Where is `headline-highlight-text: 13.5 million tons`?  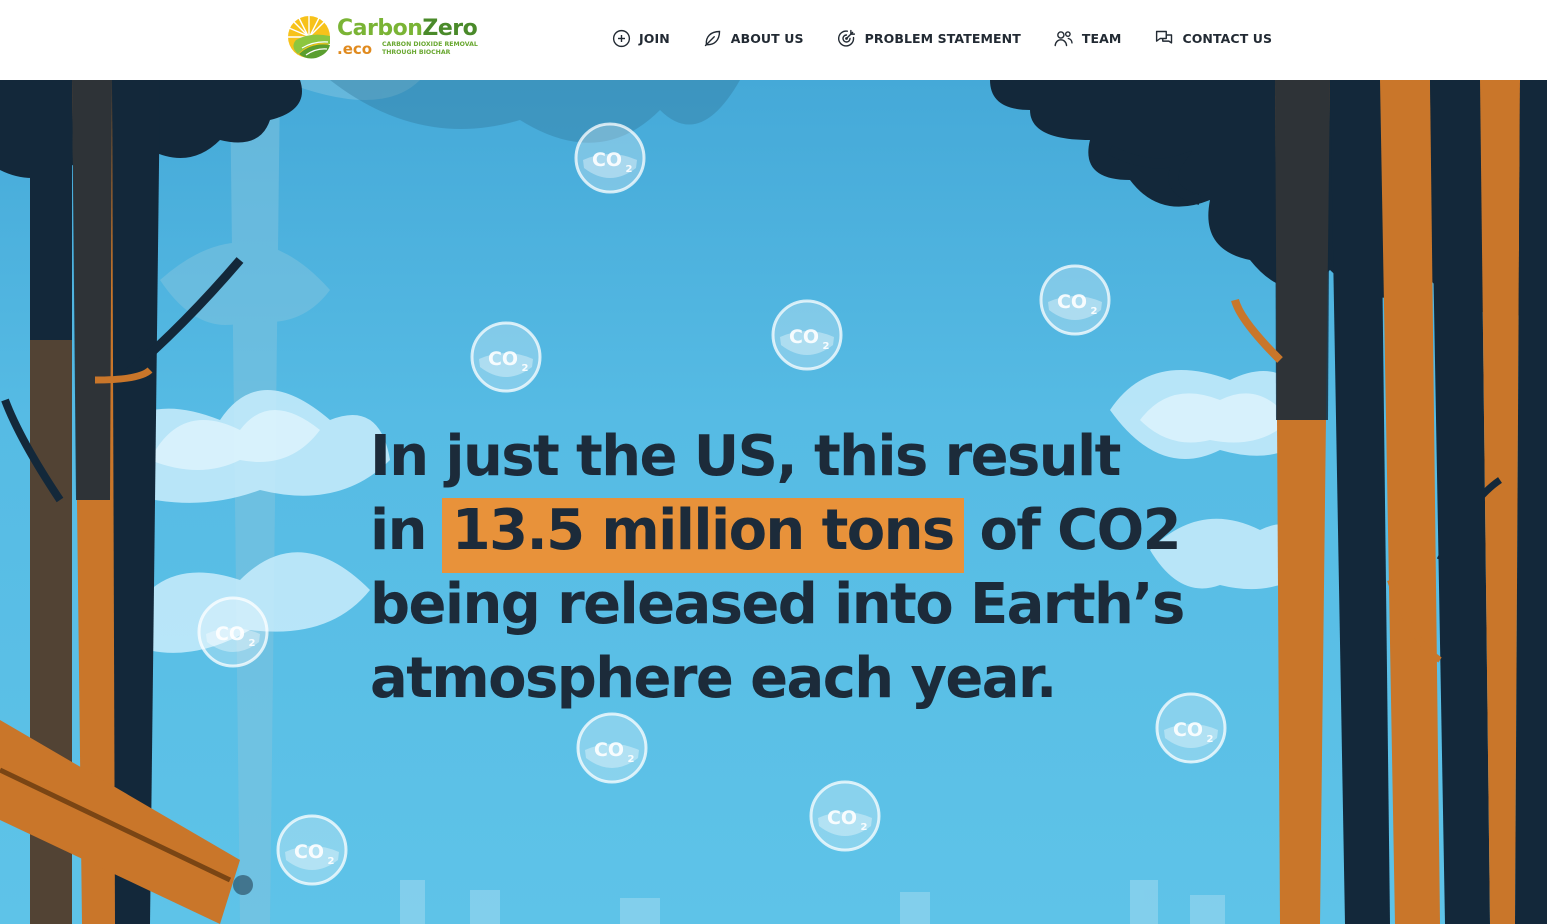 headline-highlight-text: 13.5 million tons is located at coordinates (703, 530).